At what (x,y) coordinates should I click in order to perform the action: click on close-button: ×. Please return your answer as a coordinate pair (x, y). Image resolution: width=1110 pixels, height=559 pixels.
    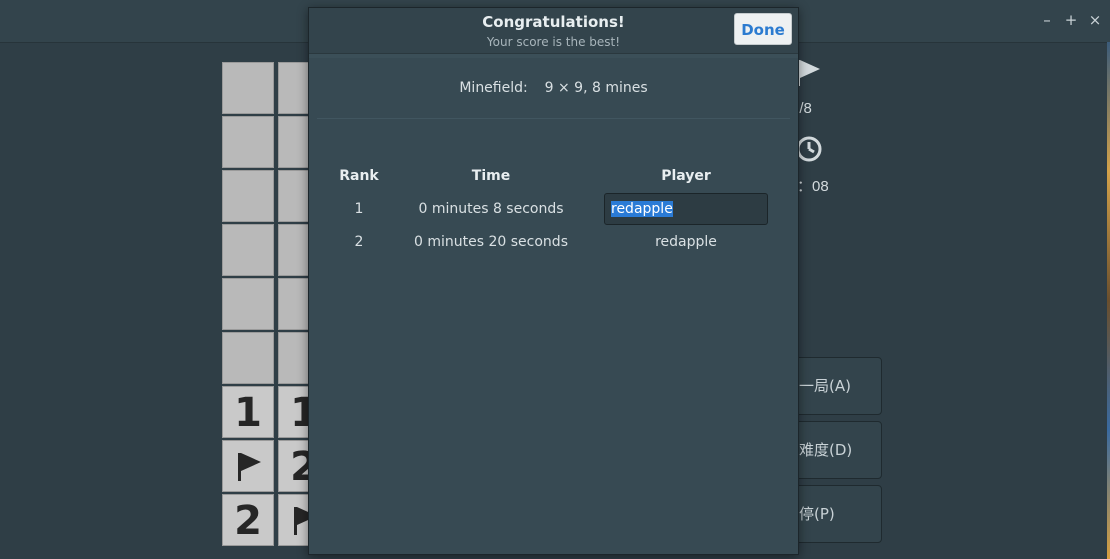
    Looking at the image, I should click on (1095, 20).